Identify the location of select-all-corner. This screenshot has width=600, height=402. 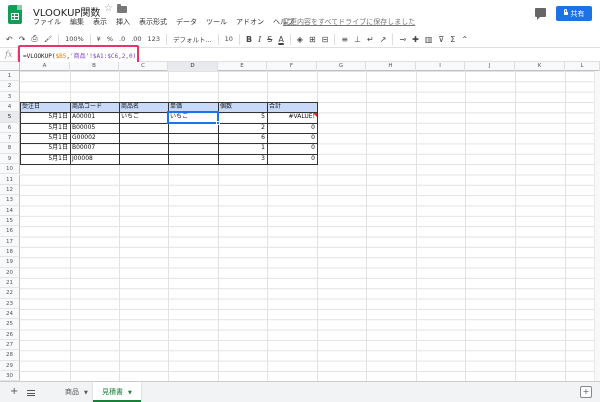
(10, 66).